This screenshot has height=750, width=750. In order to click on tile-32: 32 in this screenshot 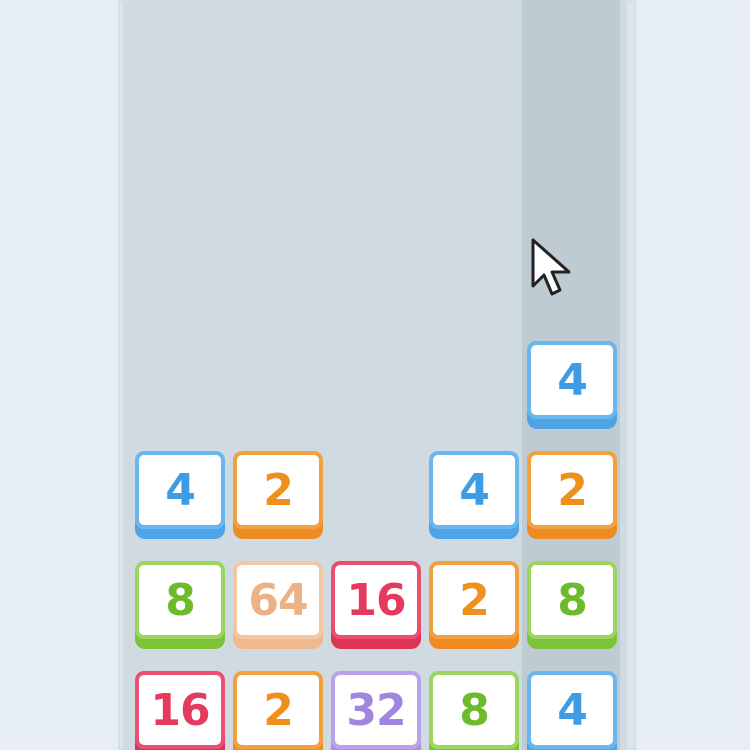, I will do `click(376, 710)`.